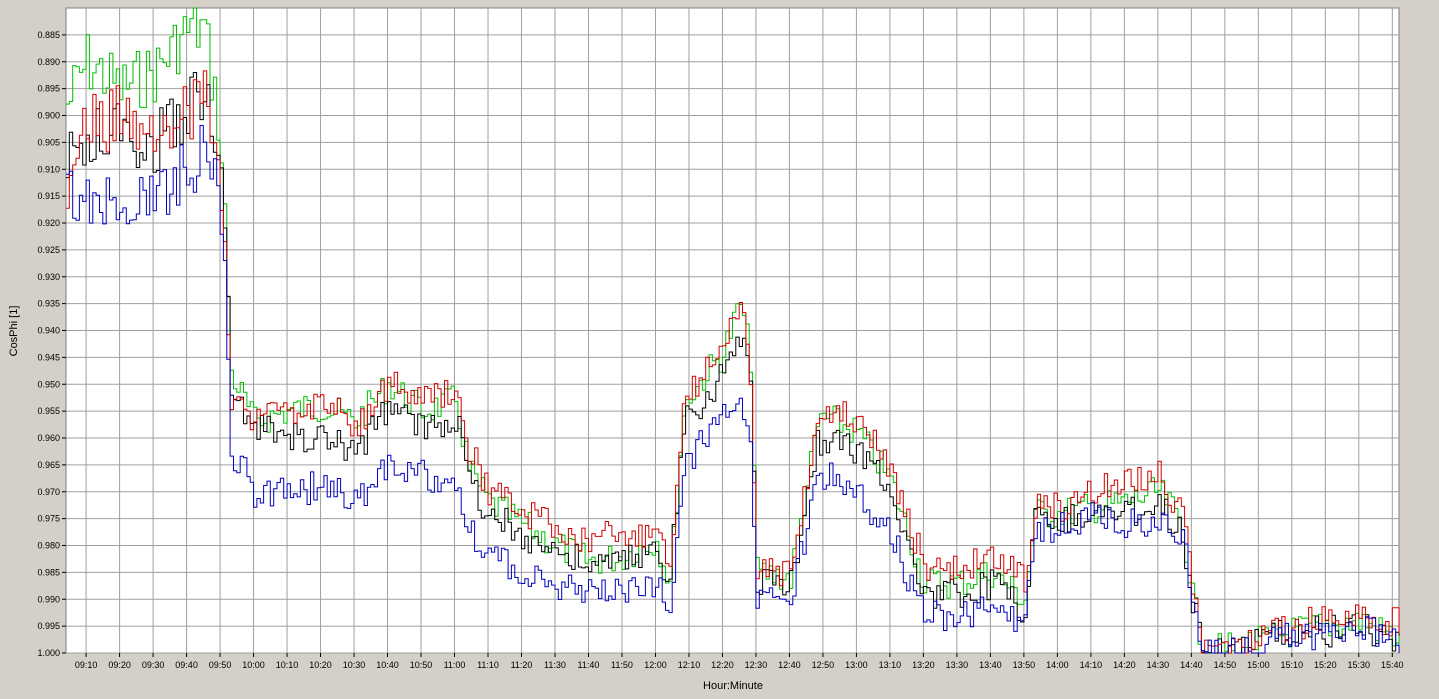 This screenshot has height=699, width=1439. Describe the element at coordinates (689, 665) in the screenshot. I see `x-tick-label: 12:10` at that location.